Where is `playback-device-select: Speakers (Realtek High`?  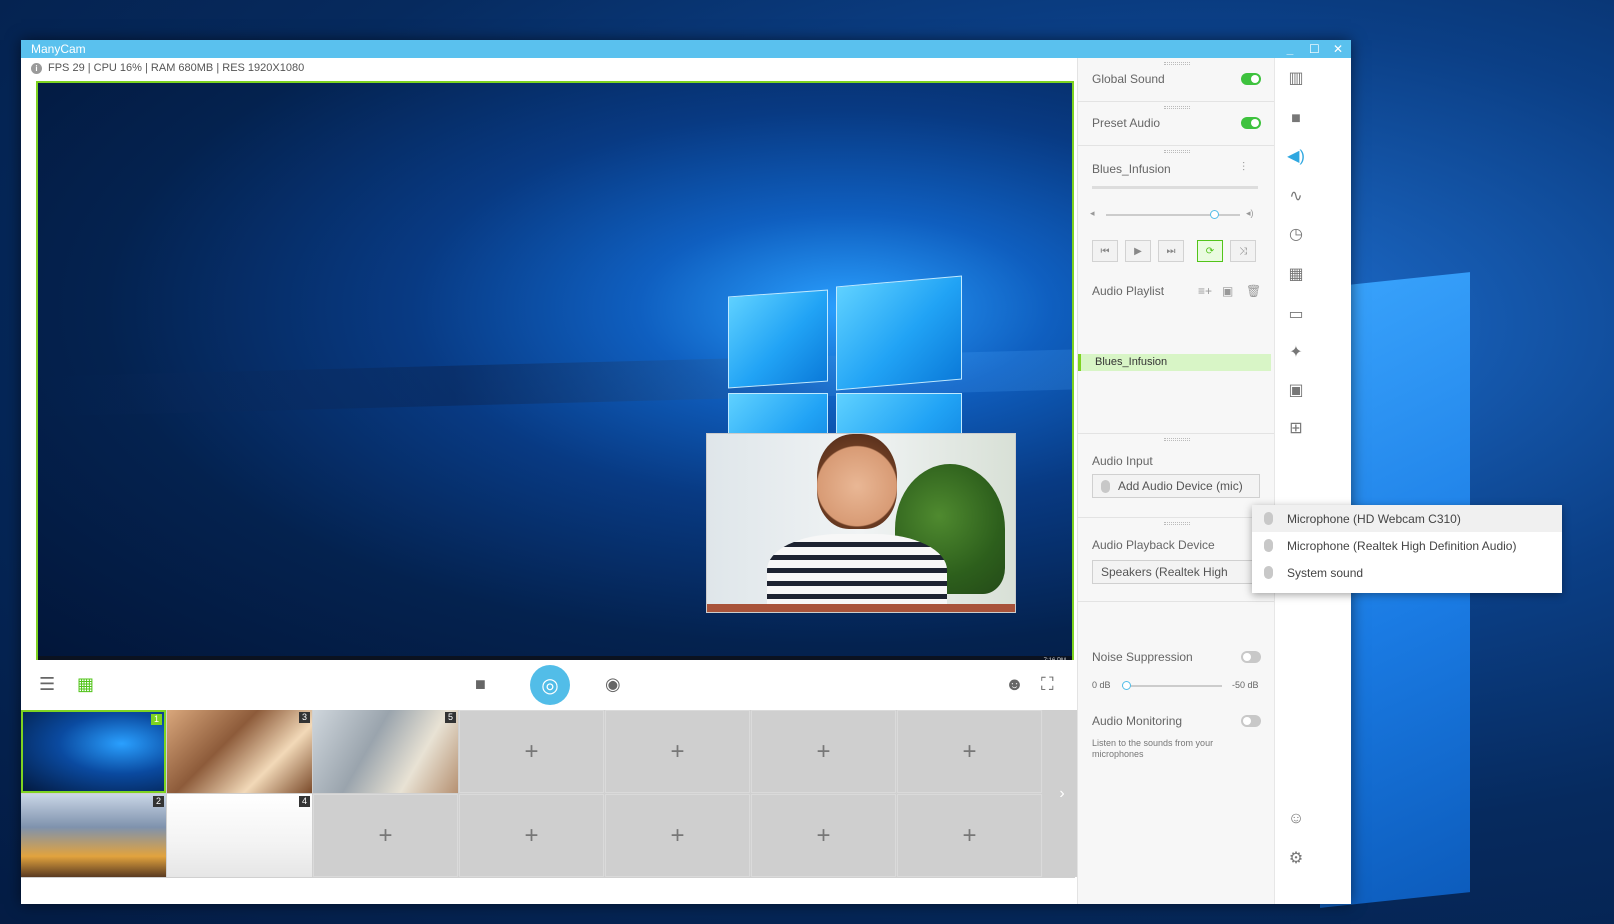
playback-device-select: Speakers (Realtek High is located at coordinates (1176, 572).